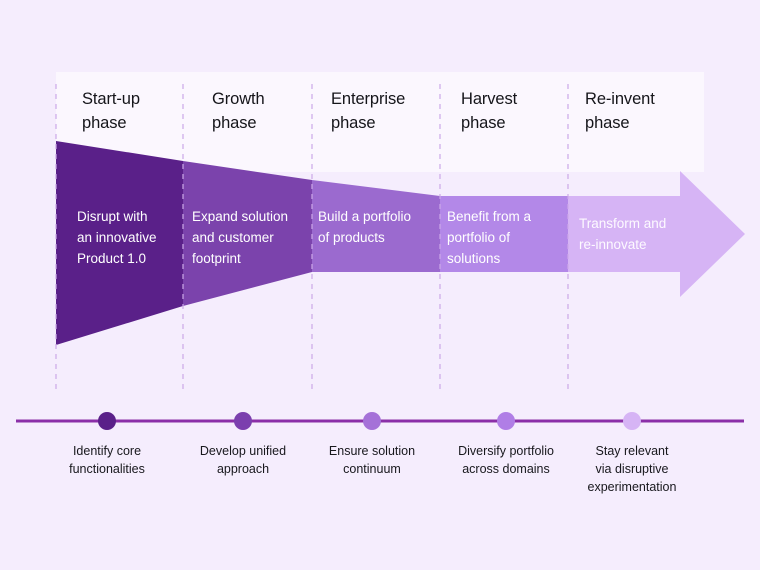 Image resolution: width=760 pixels, height=570 pixels. What do you see at coordinates (243, 460) in the screenshot?
I see `milestone-label-2: Develop unified approach` at bounding box center [243, 460].